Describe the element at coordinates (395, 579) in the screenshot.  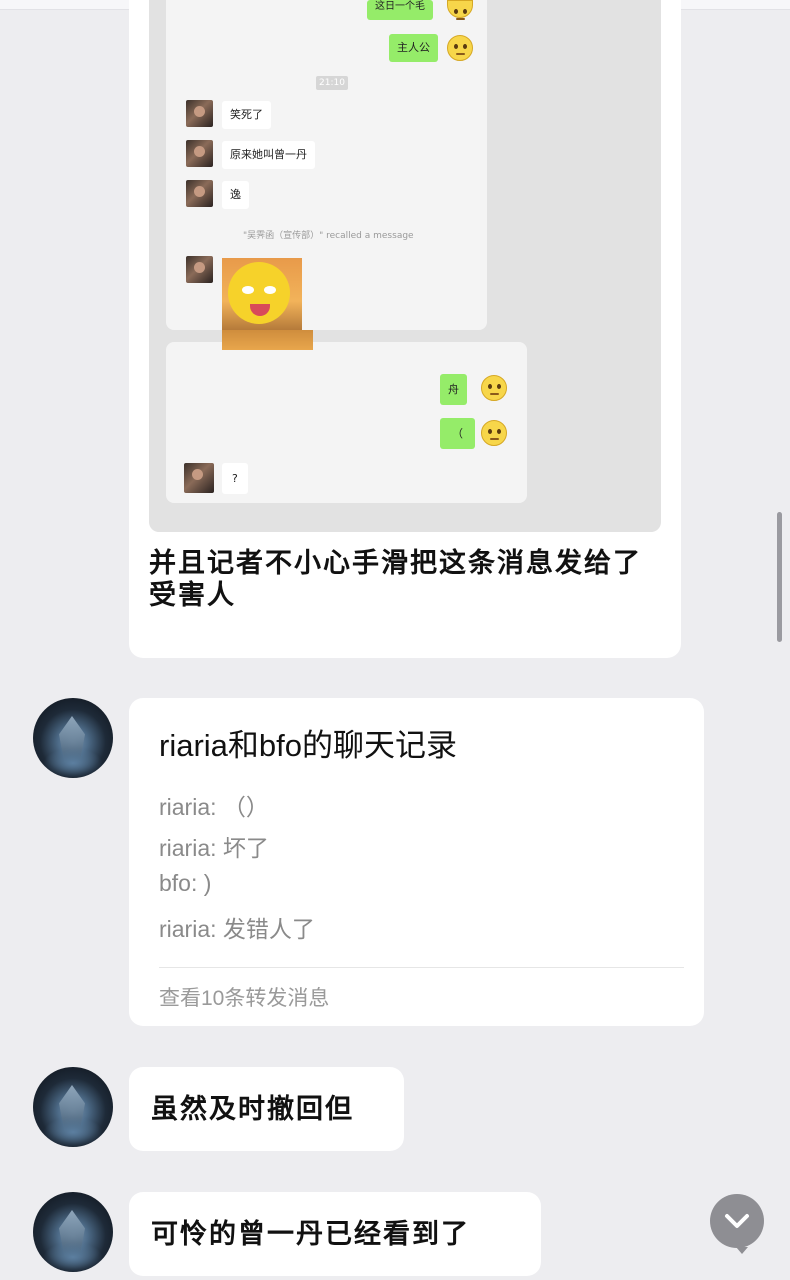
I see `message-caption: 并且记者不小心手滑把这条消息发给了受害人` at that location.